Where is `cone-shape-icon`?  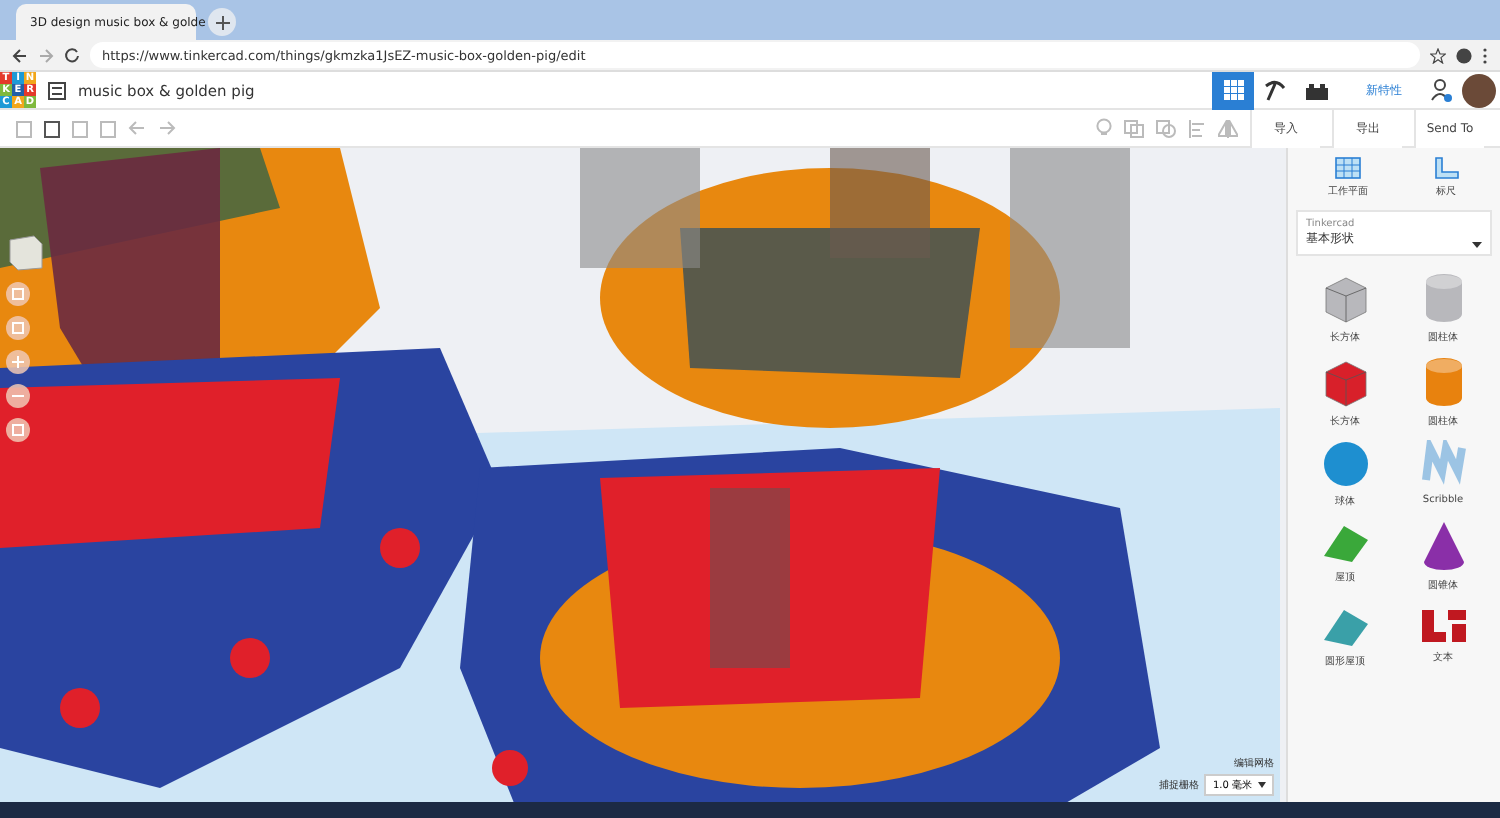
cone-shape-icon is located at coordinates (1443, 546).